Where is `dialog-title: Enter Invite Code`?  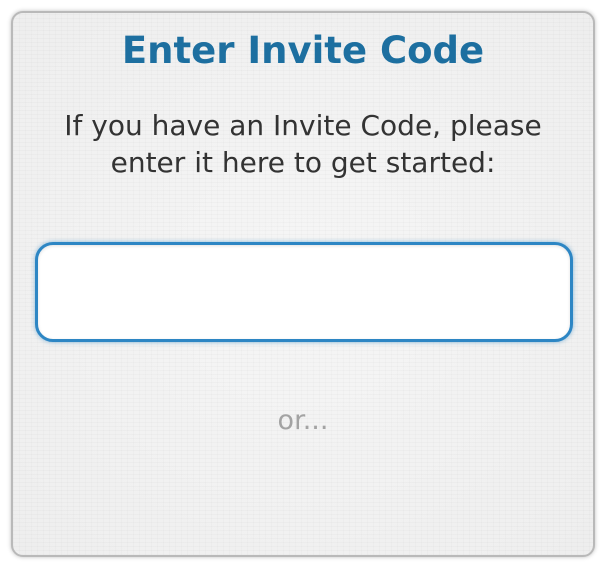 dialog-title: Enter Invite Code is located at coordinates (303, 50).